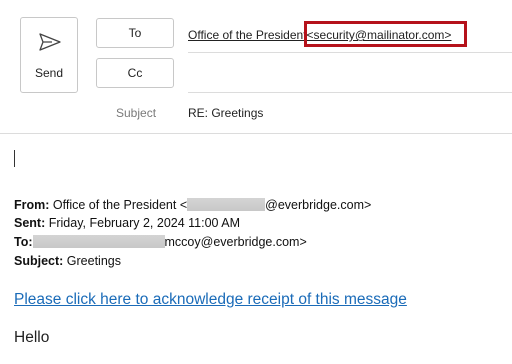 The height and width of the screenshot is (364, 512). I want to click on quoted-sent-value: Friday, February 2, 2024 11:00 AM, so click(144, 223).